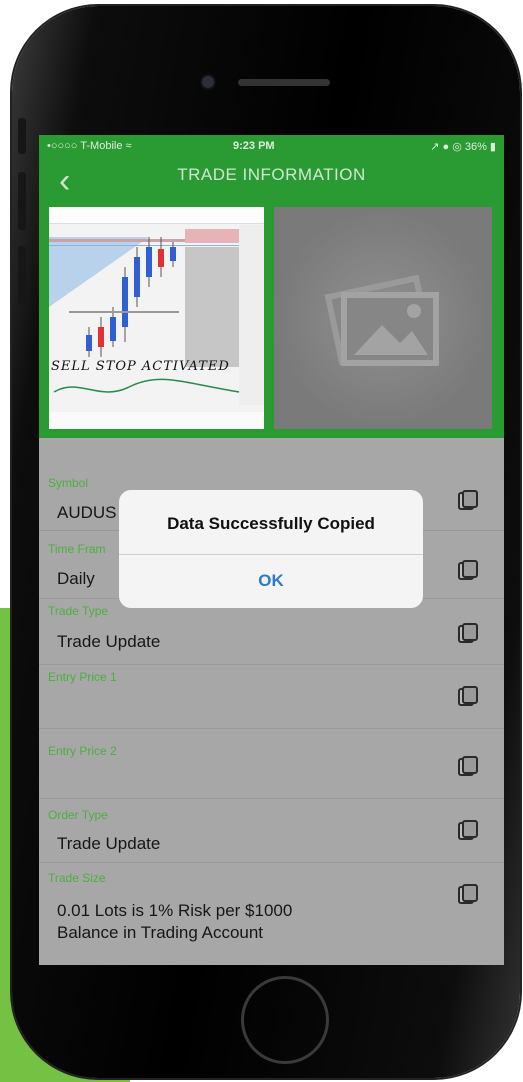 Image resolution: width=523 pixels, height=1082 pixels. What do you see at coordinates (22, 201) in the screenshot?
I see `volume-up-button` at bounding box center [22, 201].